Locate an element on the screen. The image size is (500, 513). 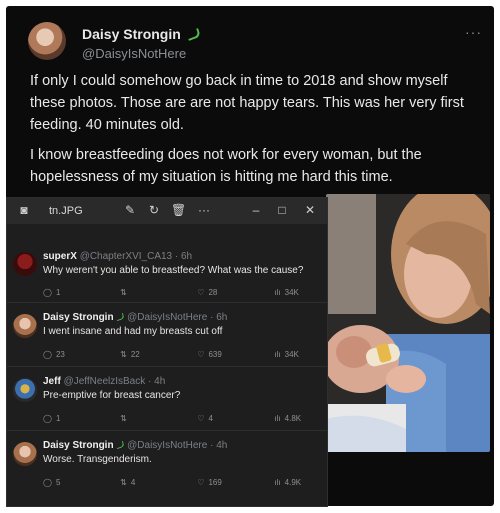
delete-icon: 🗑 is located at coordinates (178, 210).